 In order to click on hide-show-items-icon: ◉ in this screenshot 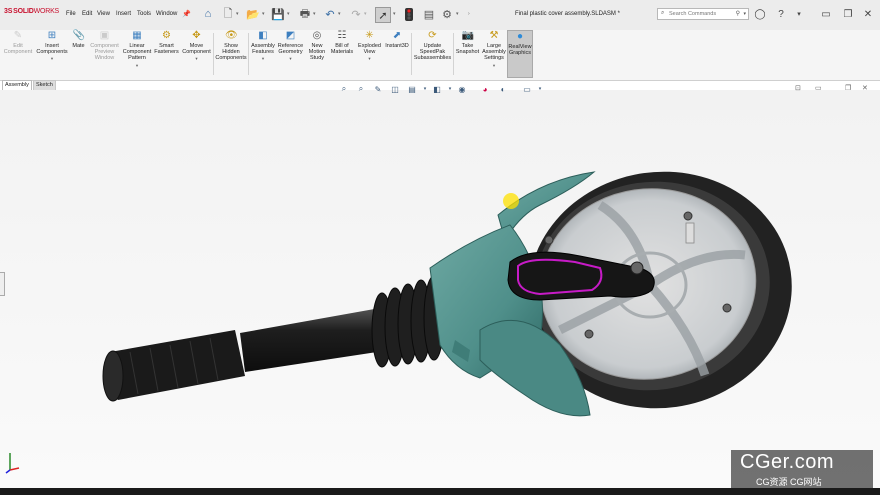, I will do `click(462, 89)`.